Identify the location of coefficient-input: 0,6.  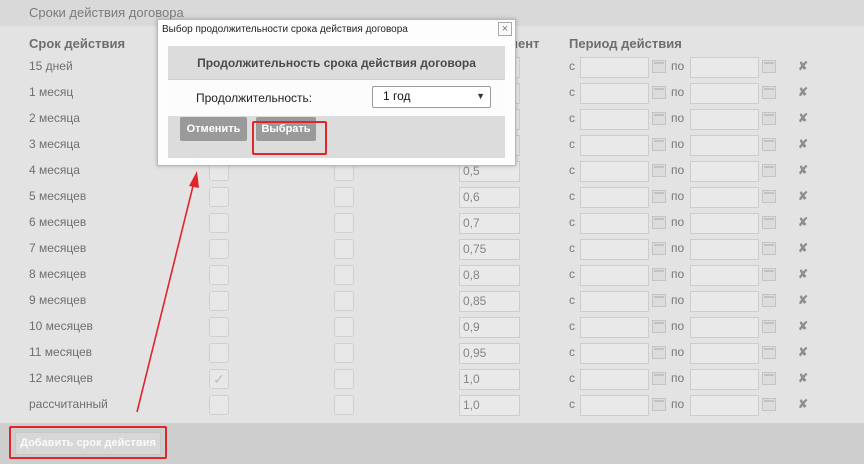
(489, 197).